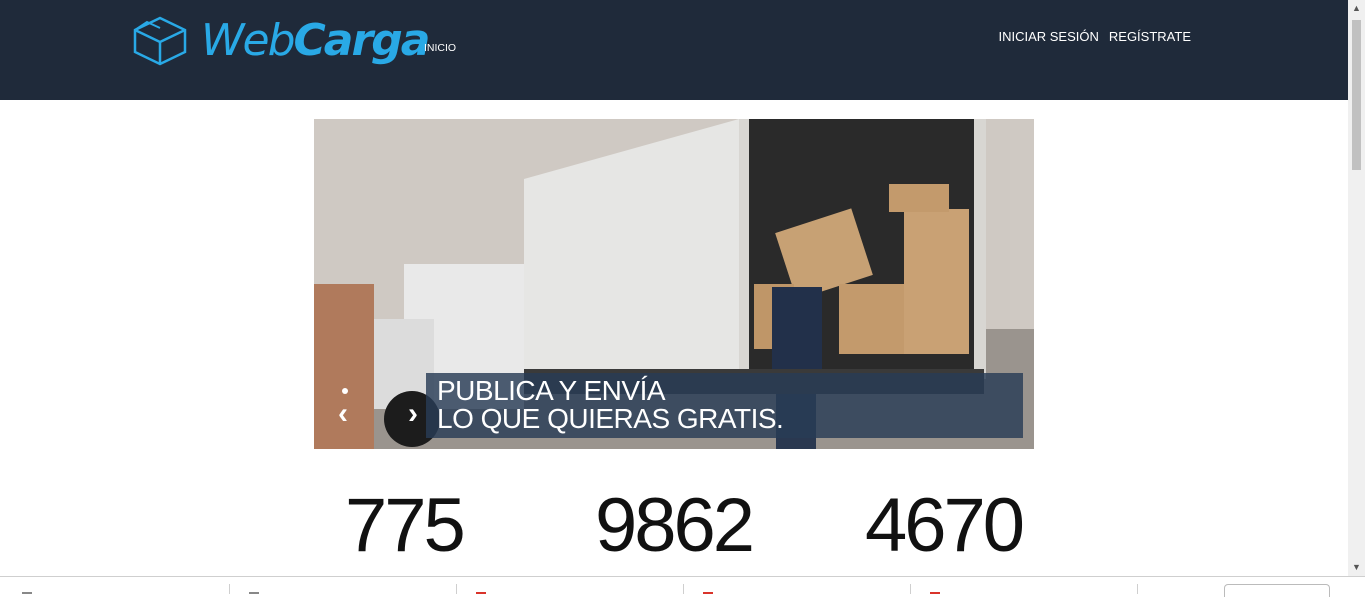  Describe the element at coordinates (413, 414) in the screenshot. I see `carousel-next-icon: ›` at that location.